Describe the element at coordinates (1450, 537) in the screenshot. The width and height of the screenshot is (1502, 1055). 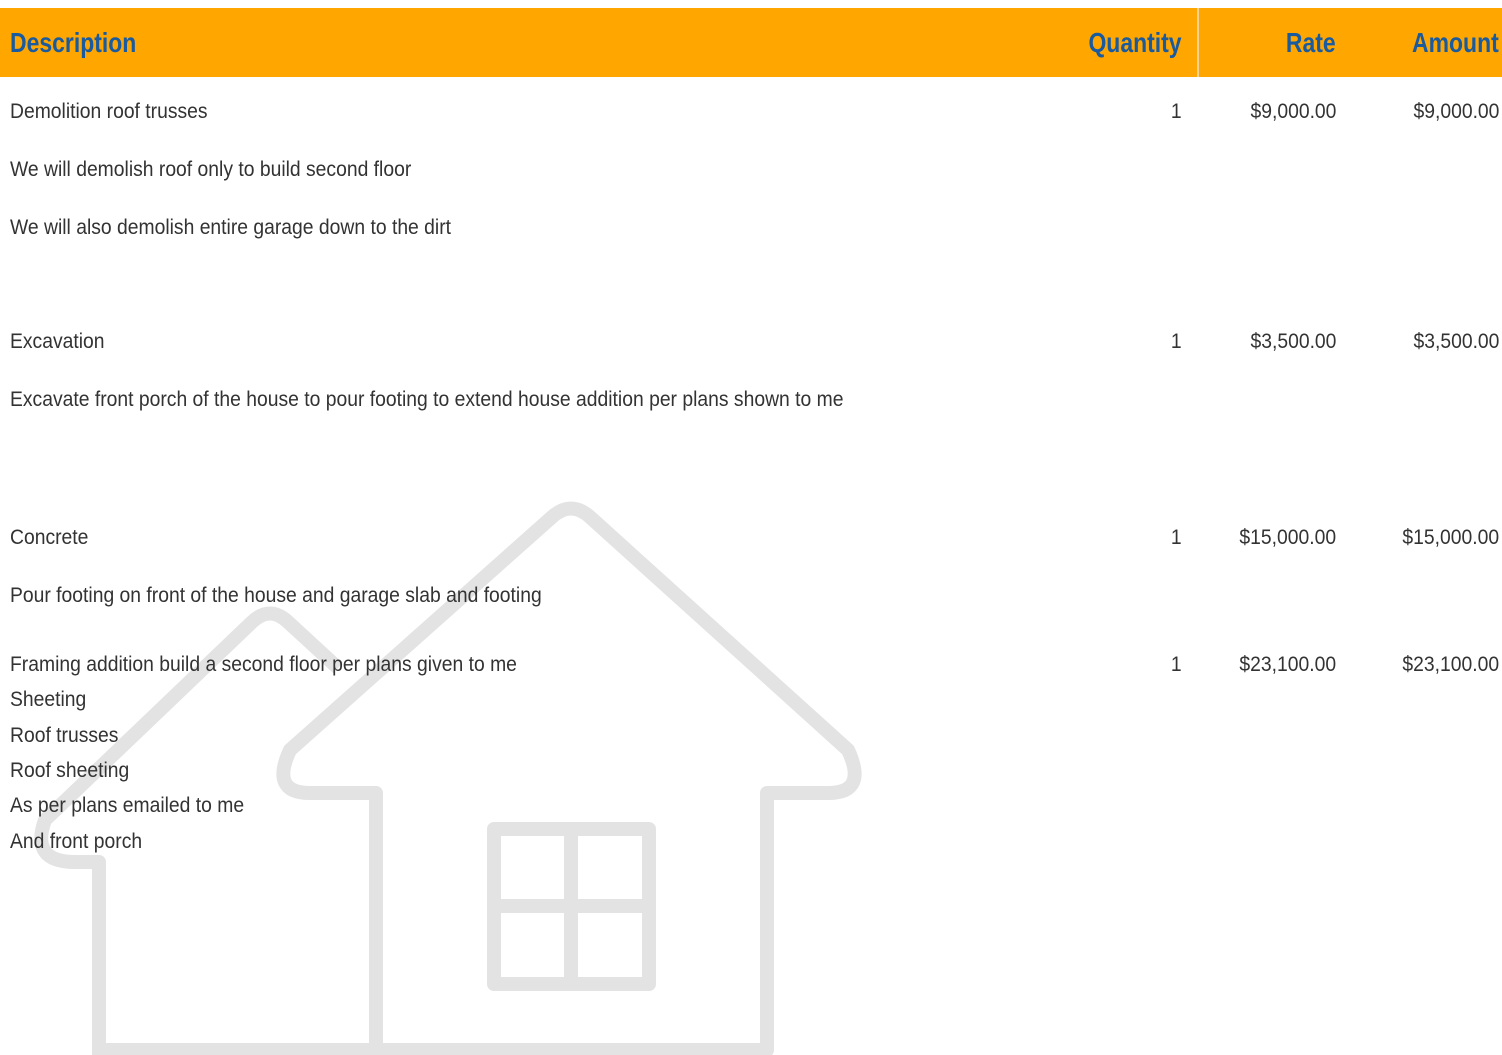
I see `item-amount: $15,000.00` at that location.